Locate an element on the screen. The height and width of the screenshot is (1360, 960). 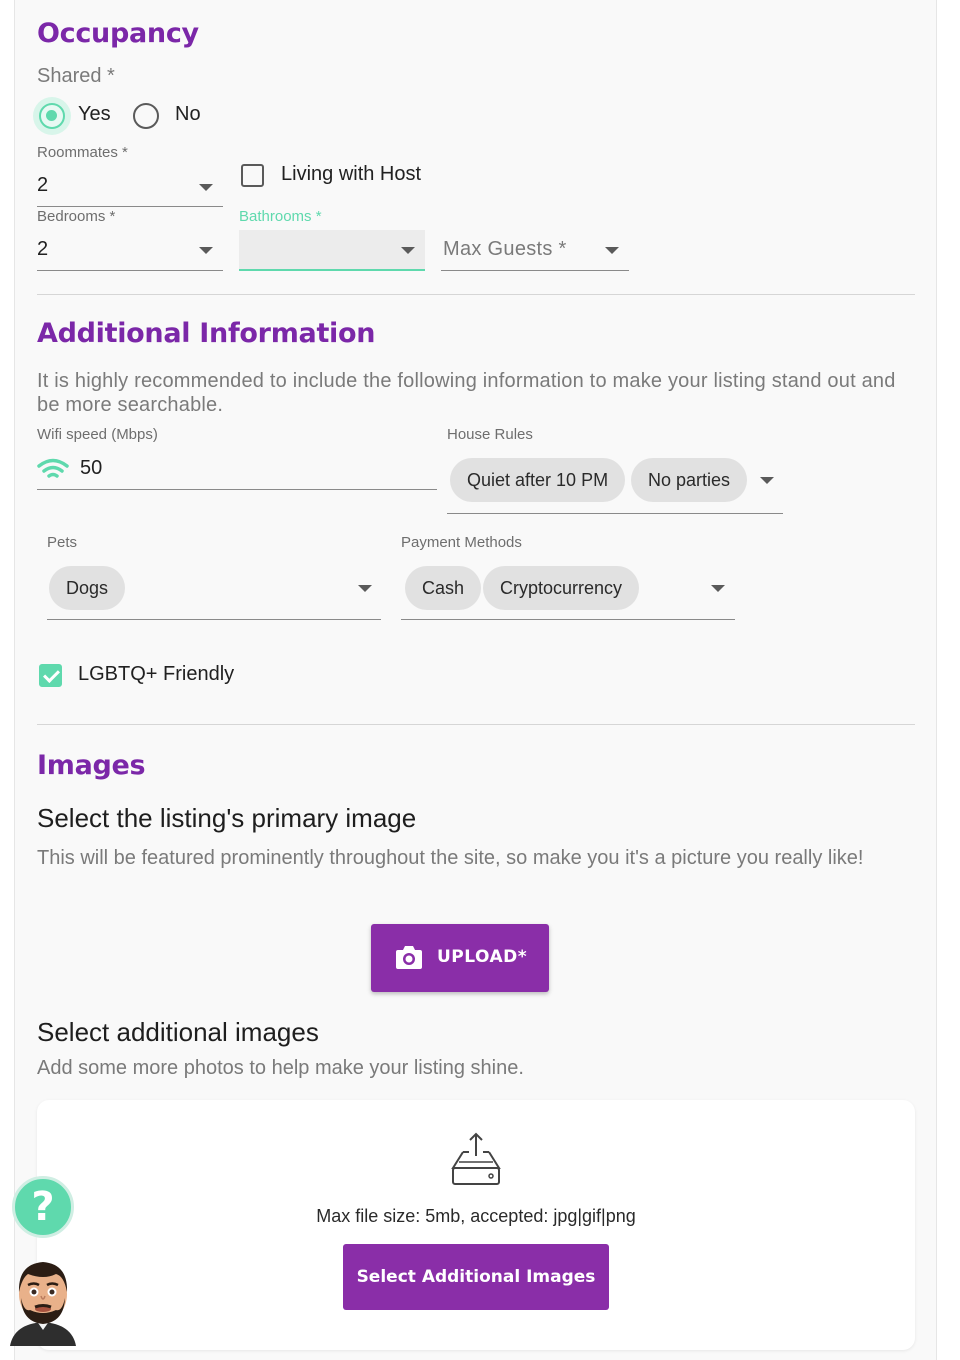
images-title: Images is located at coordinates (91, 765).